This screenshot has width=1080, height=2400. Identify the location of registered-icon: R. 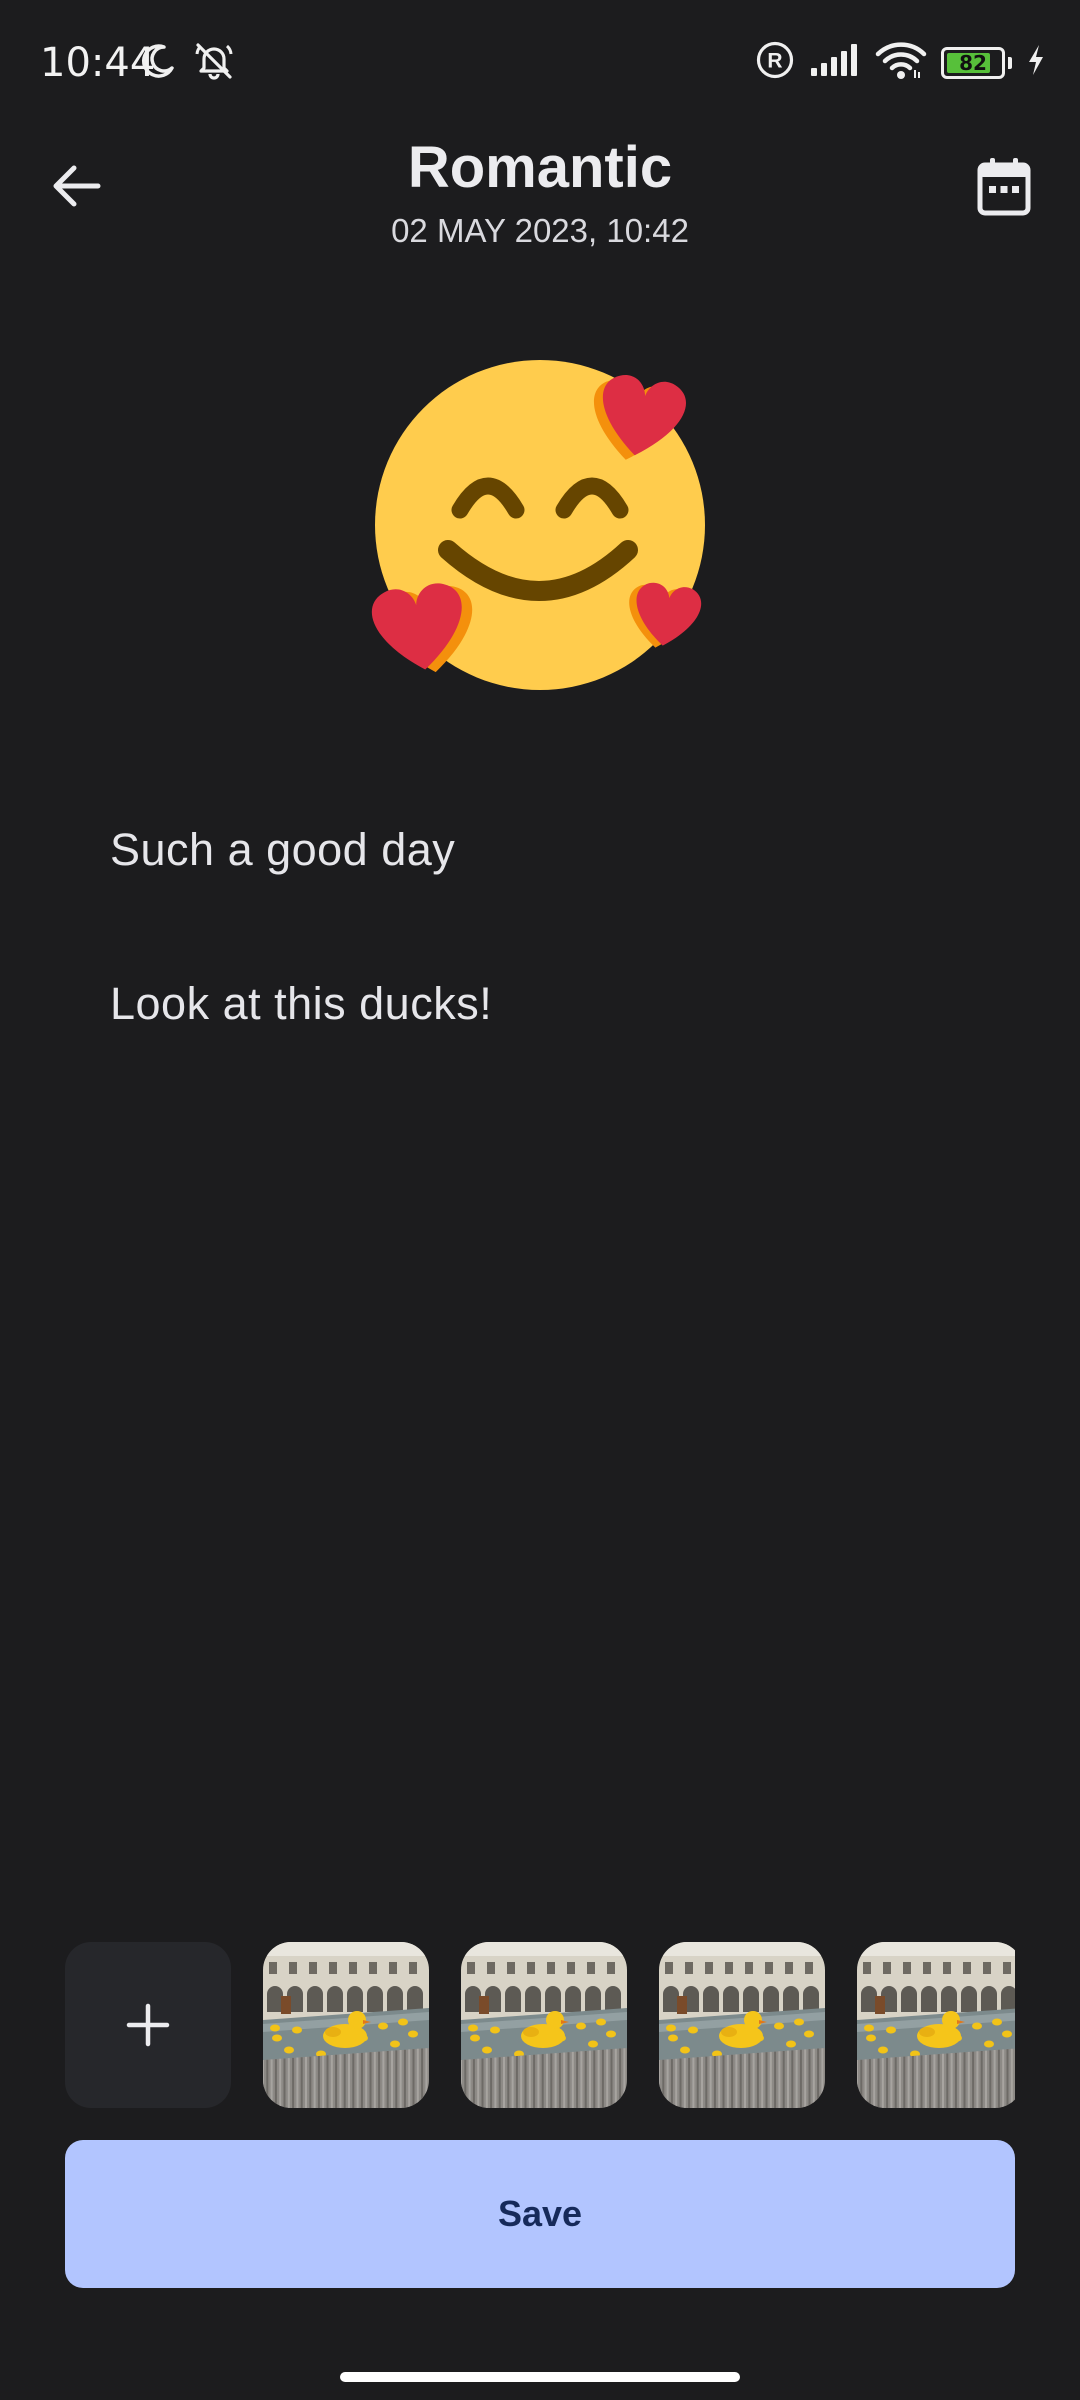
(775, 62).